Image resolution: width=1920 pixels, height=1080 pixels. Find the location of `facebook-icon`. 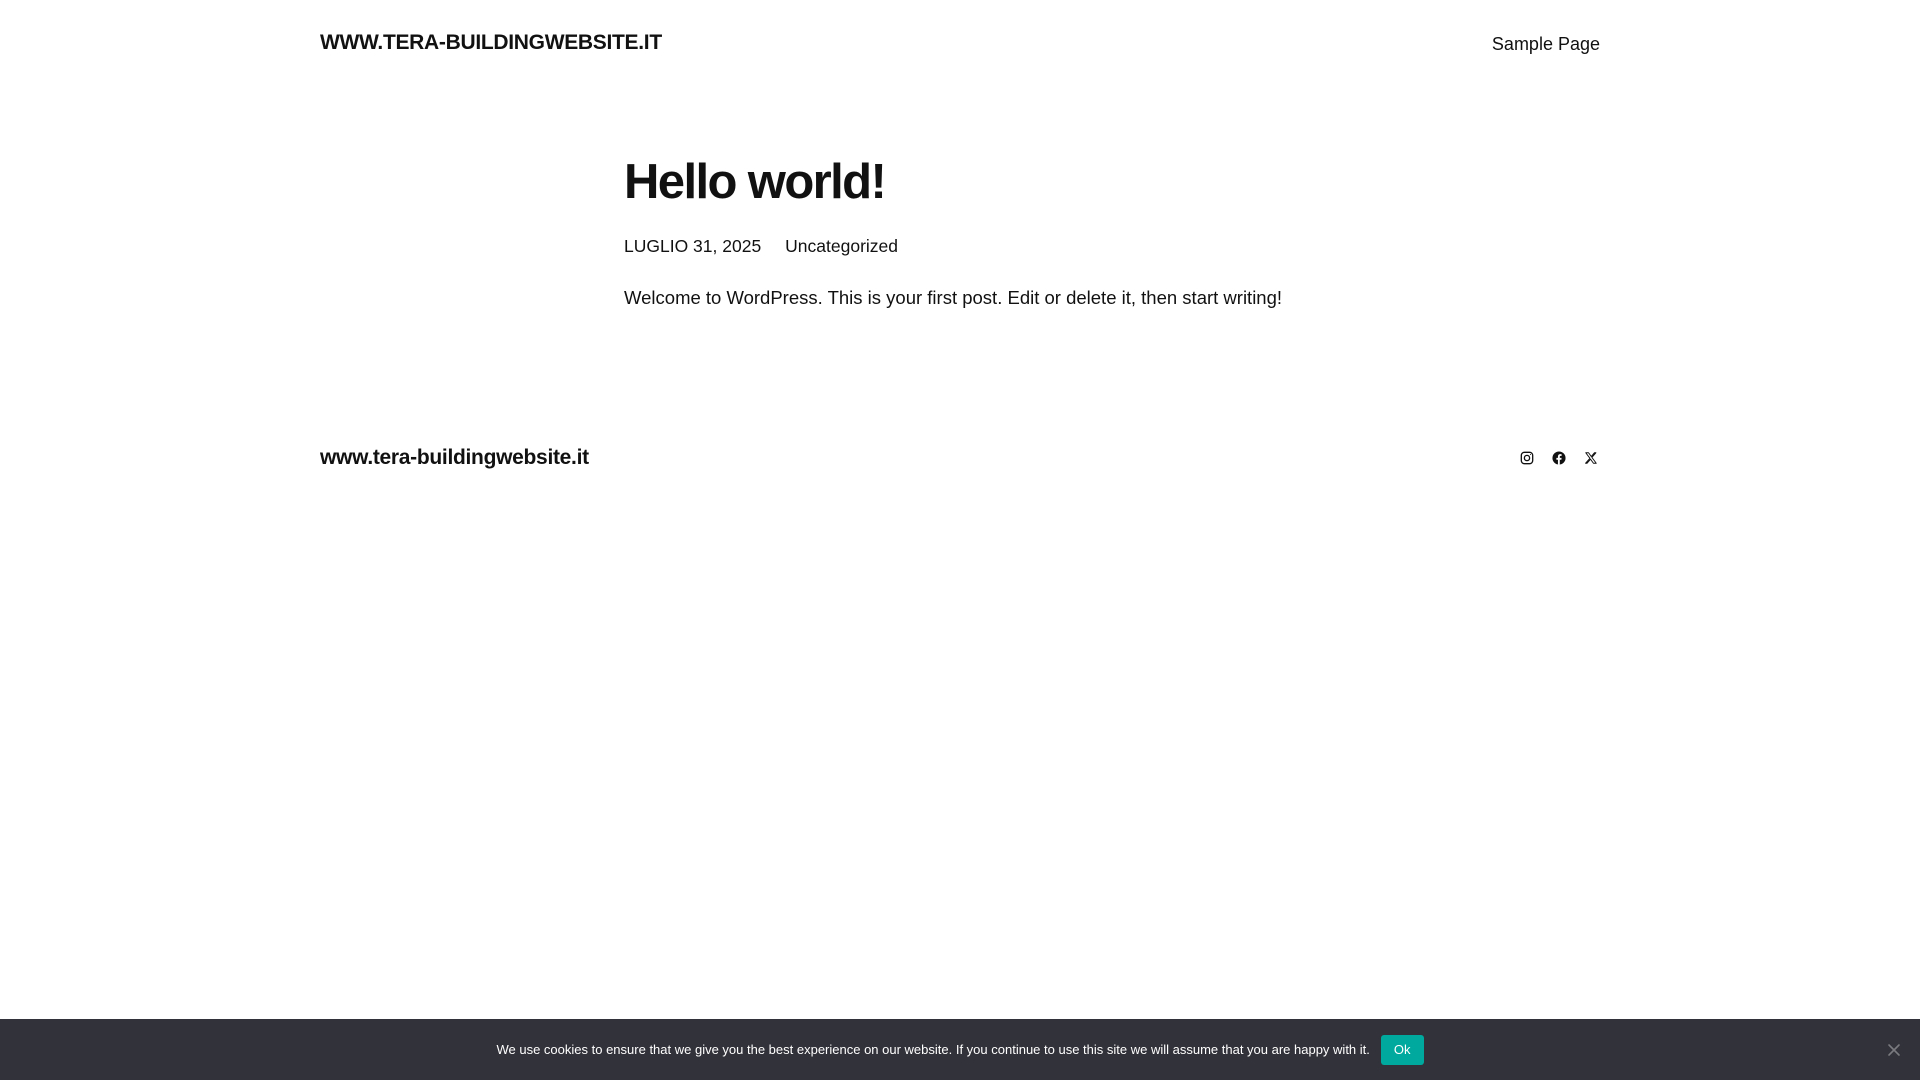

facebook-icon is located at coordinates (1559, 458).